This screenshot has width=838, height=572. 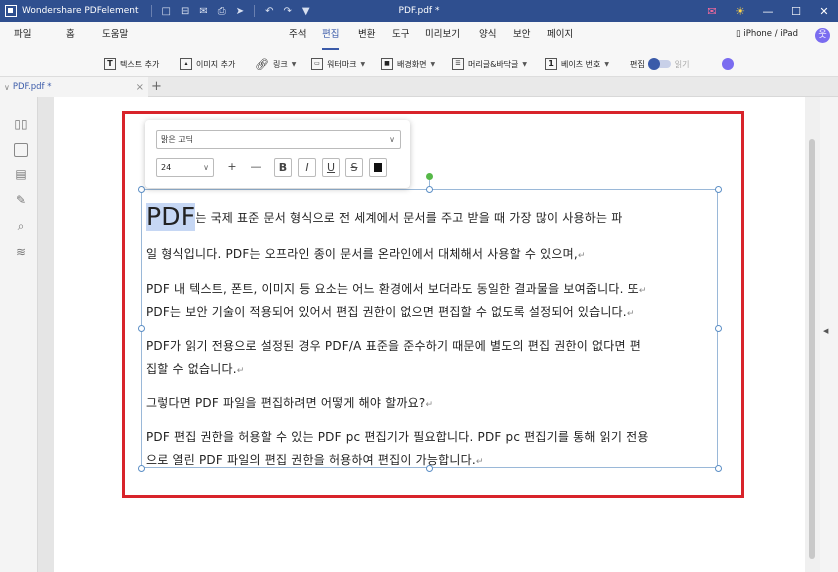 What do you see at coordinates (185, 167) in the screenshot?
I see `font-size-select: 24 ∨` at bounding box center [185, 167].